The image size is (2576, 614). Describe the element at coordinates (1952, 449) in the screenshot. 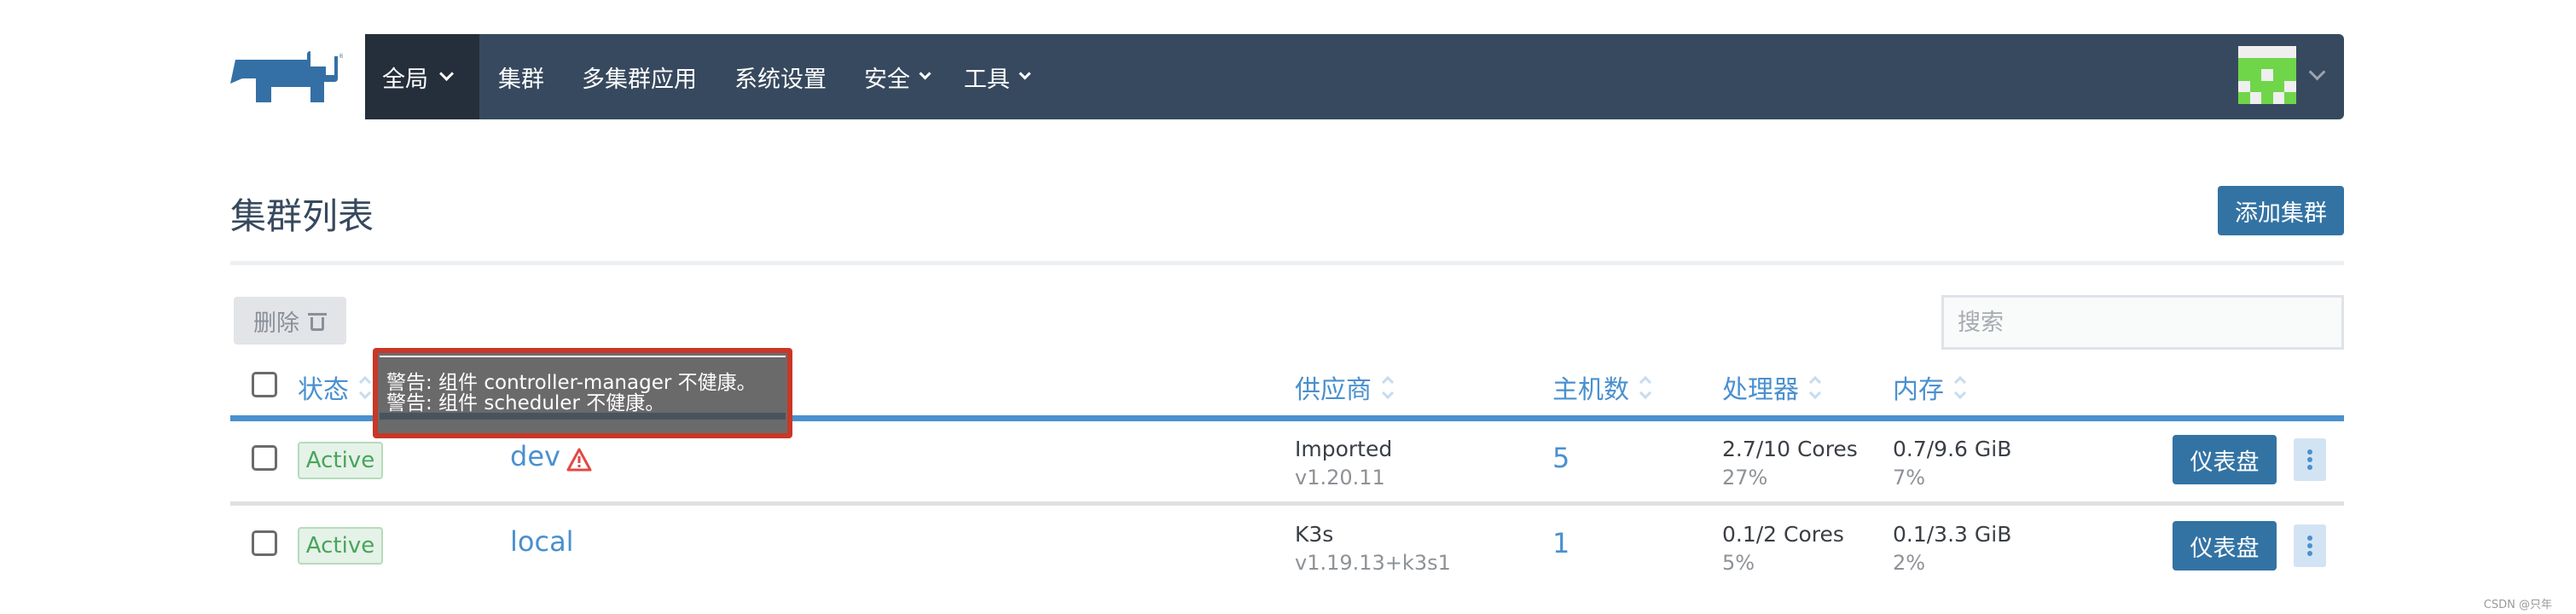

I see `memory-usage: 0.7/9.6 GiB` at that location.